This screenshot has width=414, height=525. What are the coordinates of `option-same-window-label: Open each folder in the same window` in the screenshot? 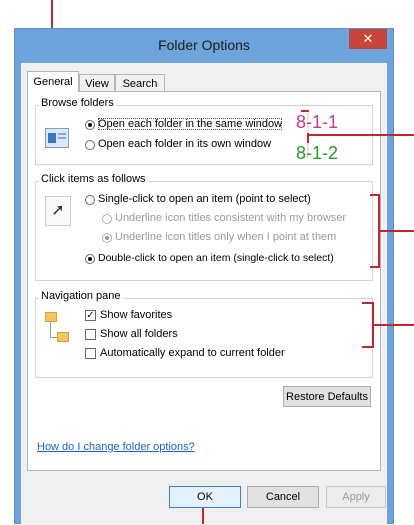 It's located at (190, 124).